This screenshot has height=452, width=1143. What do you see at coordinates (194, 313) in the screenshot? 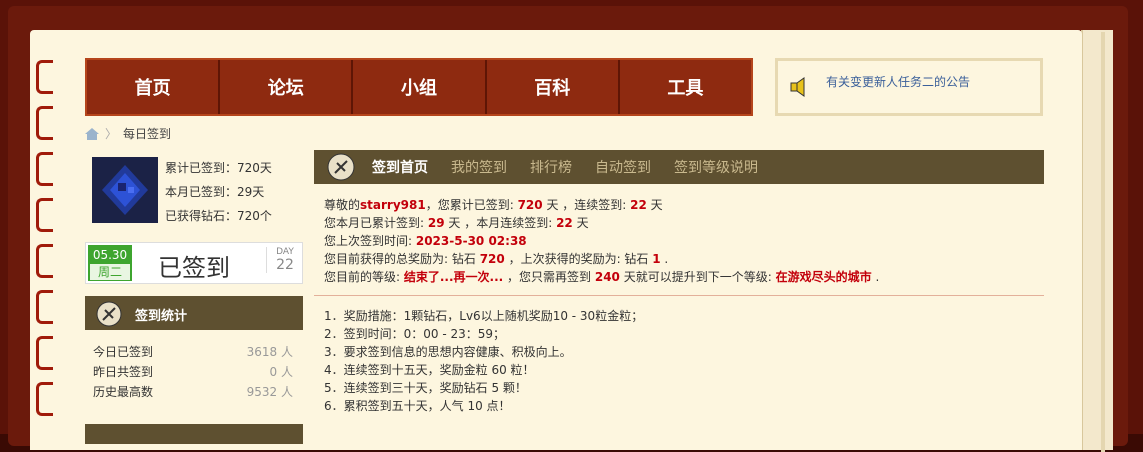
I see `sign-stats-header: 签到统计` at bounding box center [194, 313].